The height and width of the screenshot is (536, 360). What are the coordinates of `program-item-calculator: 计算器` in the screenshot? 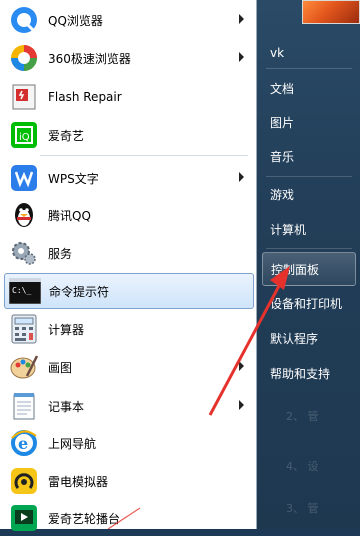 It's located at (129, 329).